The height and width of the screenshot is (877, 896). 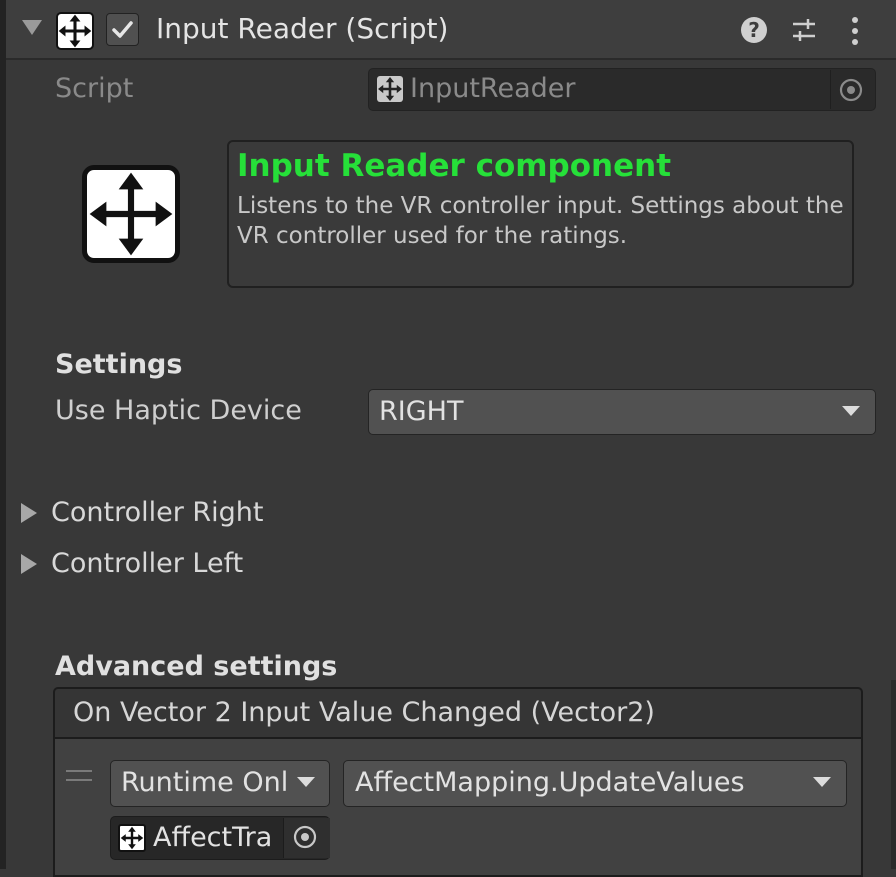 What do you see at coordinates (421, 411) in the screenshot?
I see `haptic-value: RIGHT` at bounding box center [421, 411].